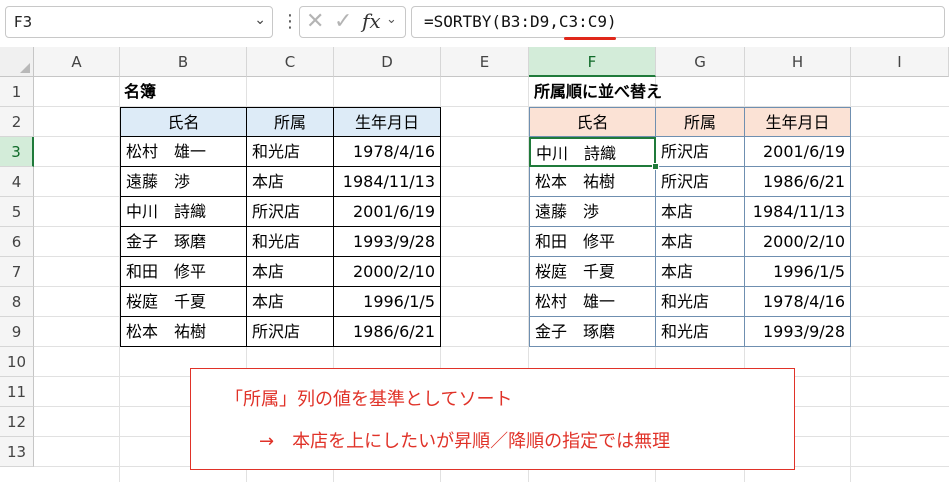  What do you see at coordinates (798, 182) in the screenshot?
I see `right_table-cell: 1986/6/21` at bounding box center [798, 182].